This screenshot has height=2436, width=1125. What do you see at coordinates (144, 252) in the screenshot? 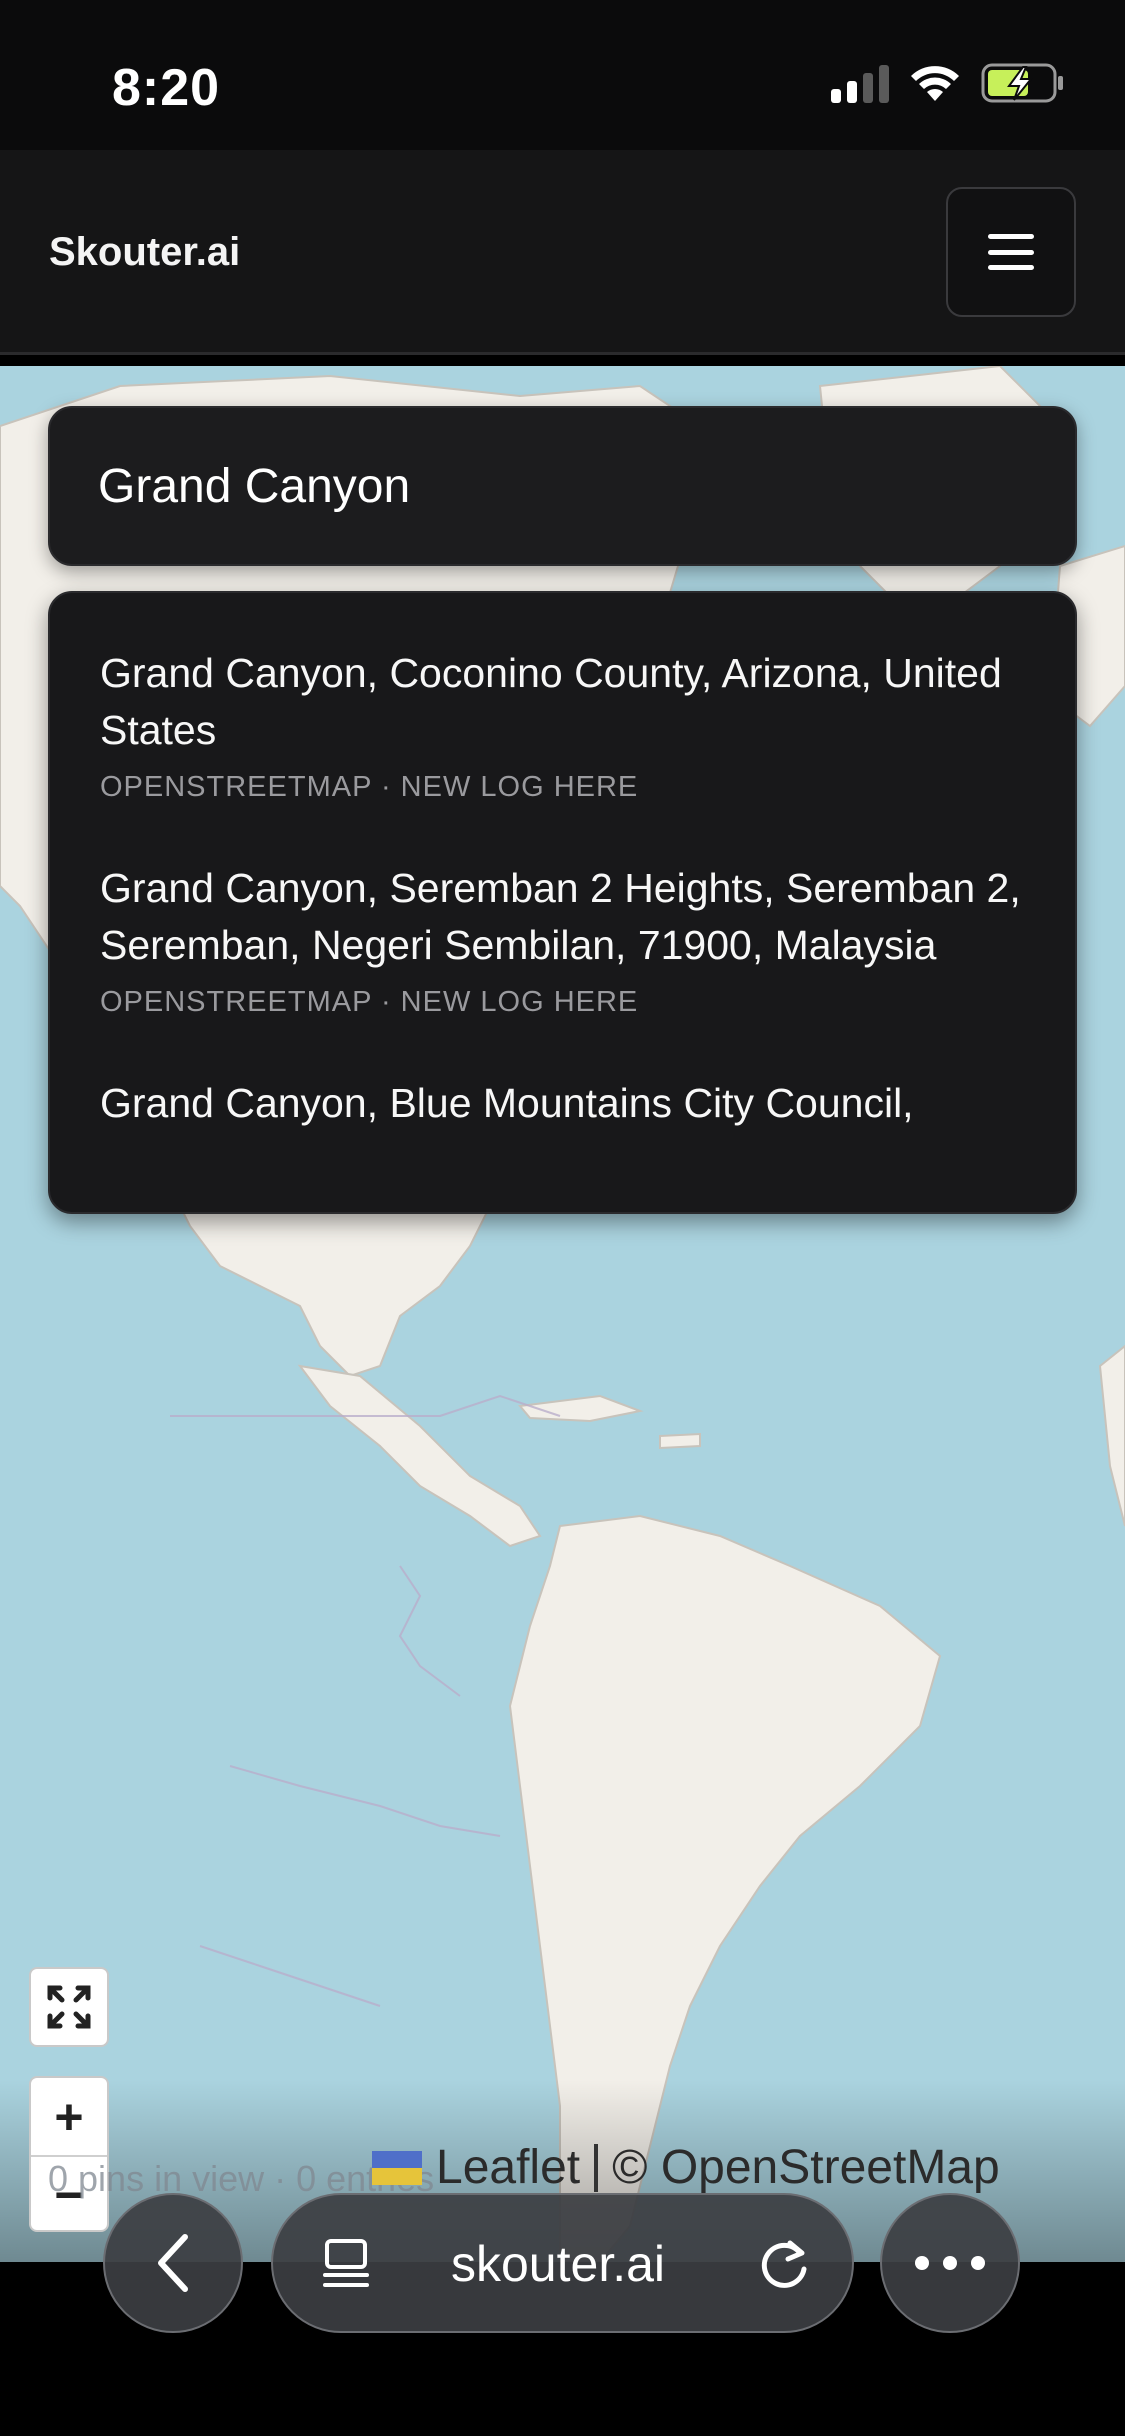
I see `brand-logo: Skouter.ai` at bounding box center [144, 252].